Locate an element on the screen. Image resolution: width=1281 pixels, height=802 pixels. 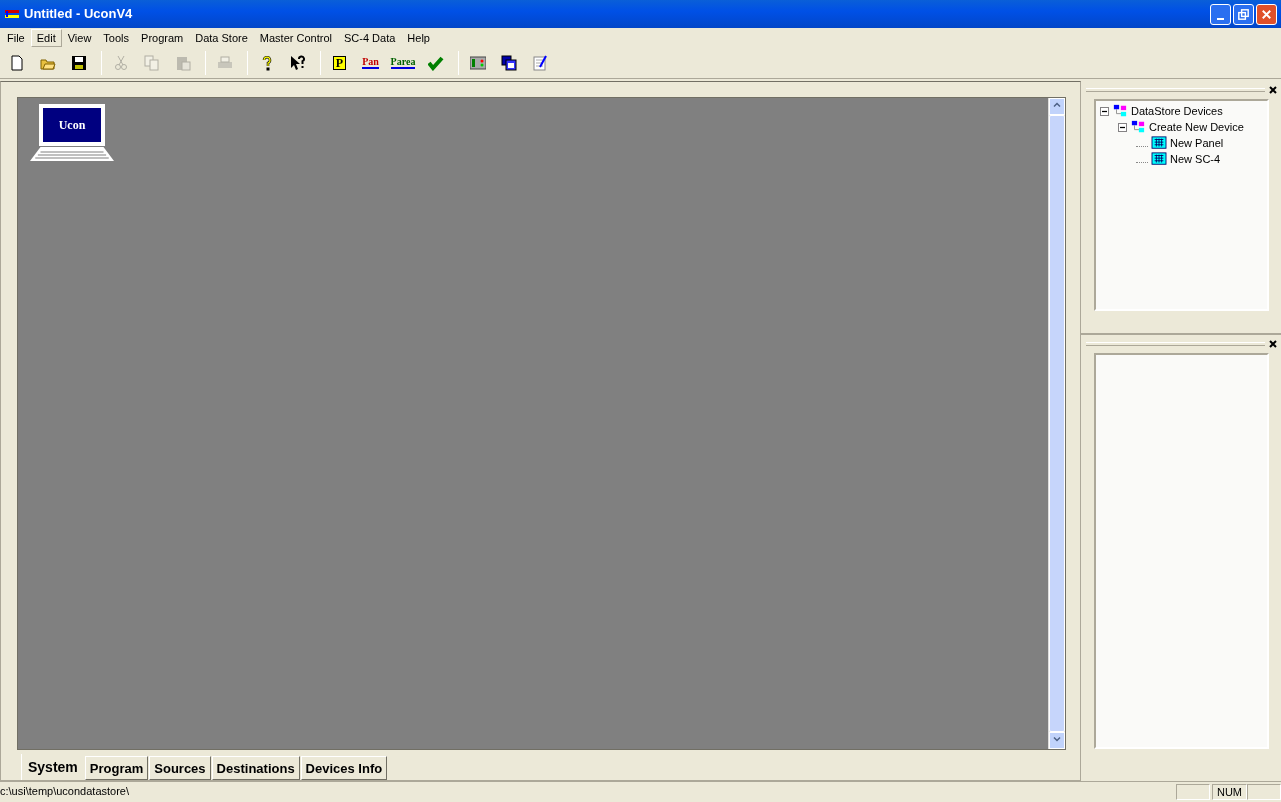
restore-icon is located at coordinates (1243, 15).